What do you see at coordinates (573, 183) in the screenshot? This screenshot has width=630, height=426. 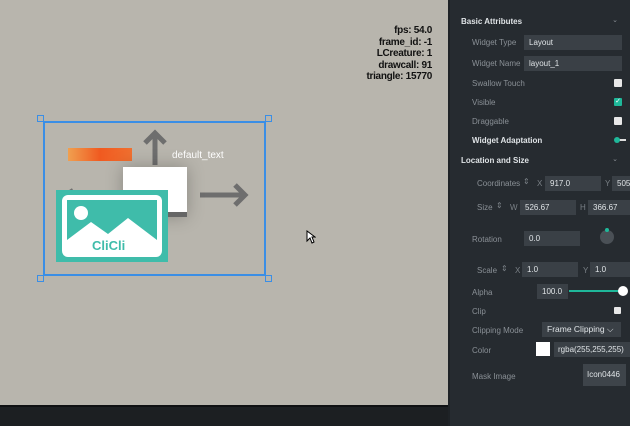 I see `x-field: 917.0` at bounding box center [573, 183].